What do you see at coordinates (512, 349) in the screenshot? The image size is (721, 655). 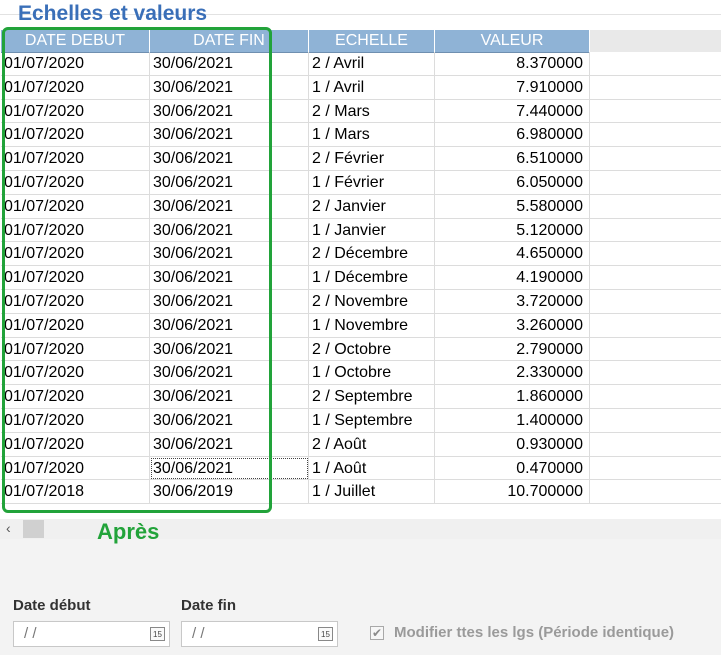 I see `cell-valeur: 2.790000` at bounding box center [512, 349].